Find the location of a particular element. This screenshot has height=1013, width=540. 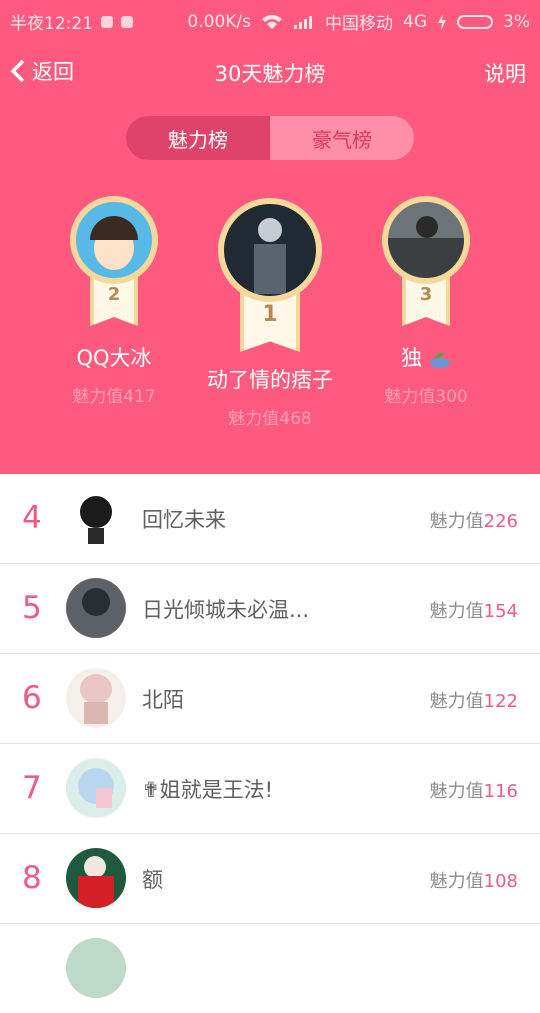

list-item: 4 回忆未来 魅力值226 is located at coordinates (270, 519).